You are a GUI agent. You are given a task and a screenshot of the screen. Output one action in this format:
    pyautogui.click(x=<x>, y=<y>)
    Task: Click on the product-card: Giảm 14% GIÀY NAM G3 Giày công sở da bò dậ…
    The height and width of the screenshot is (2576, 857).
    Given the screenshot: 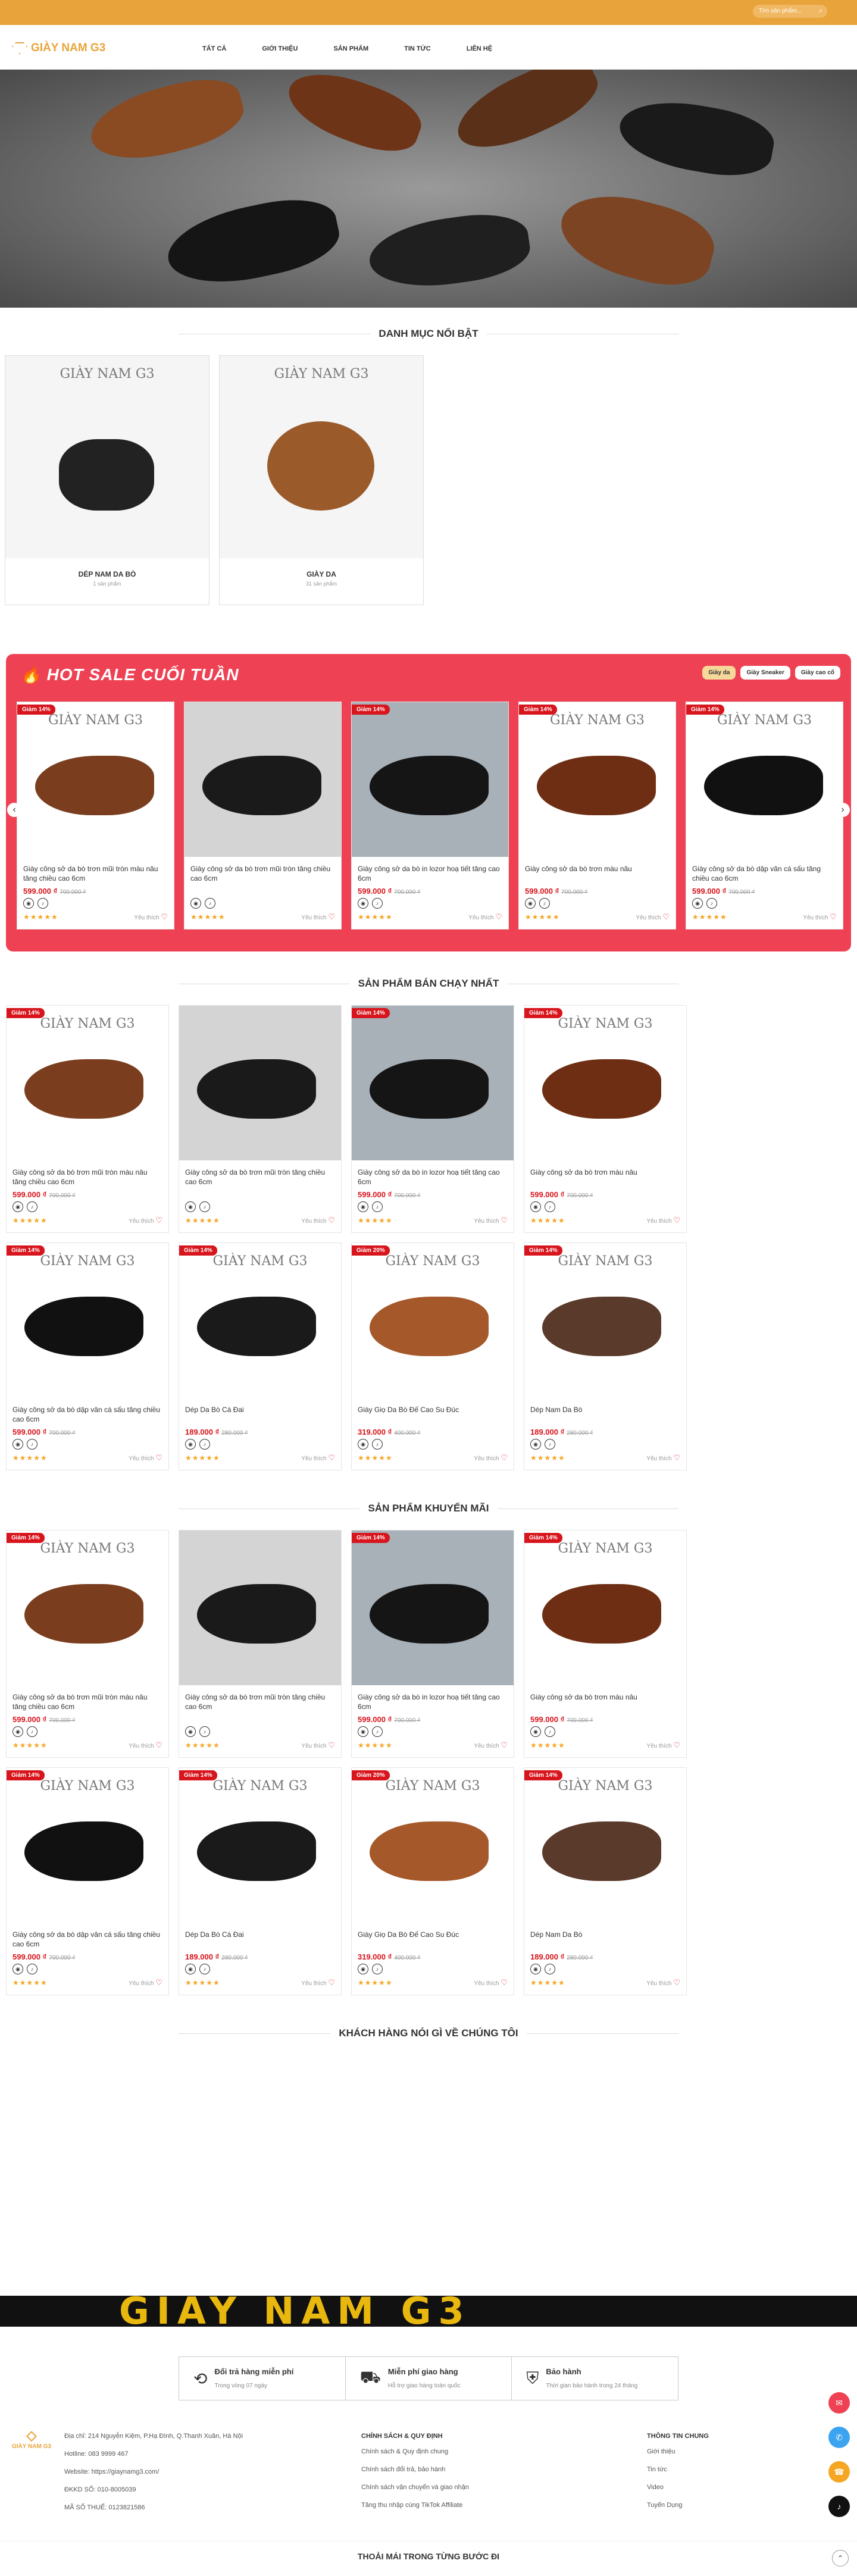 What is the action you would take?
    pyautogui.click(x=87, y=1356)
    